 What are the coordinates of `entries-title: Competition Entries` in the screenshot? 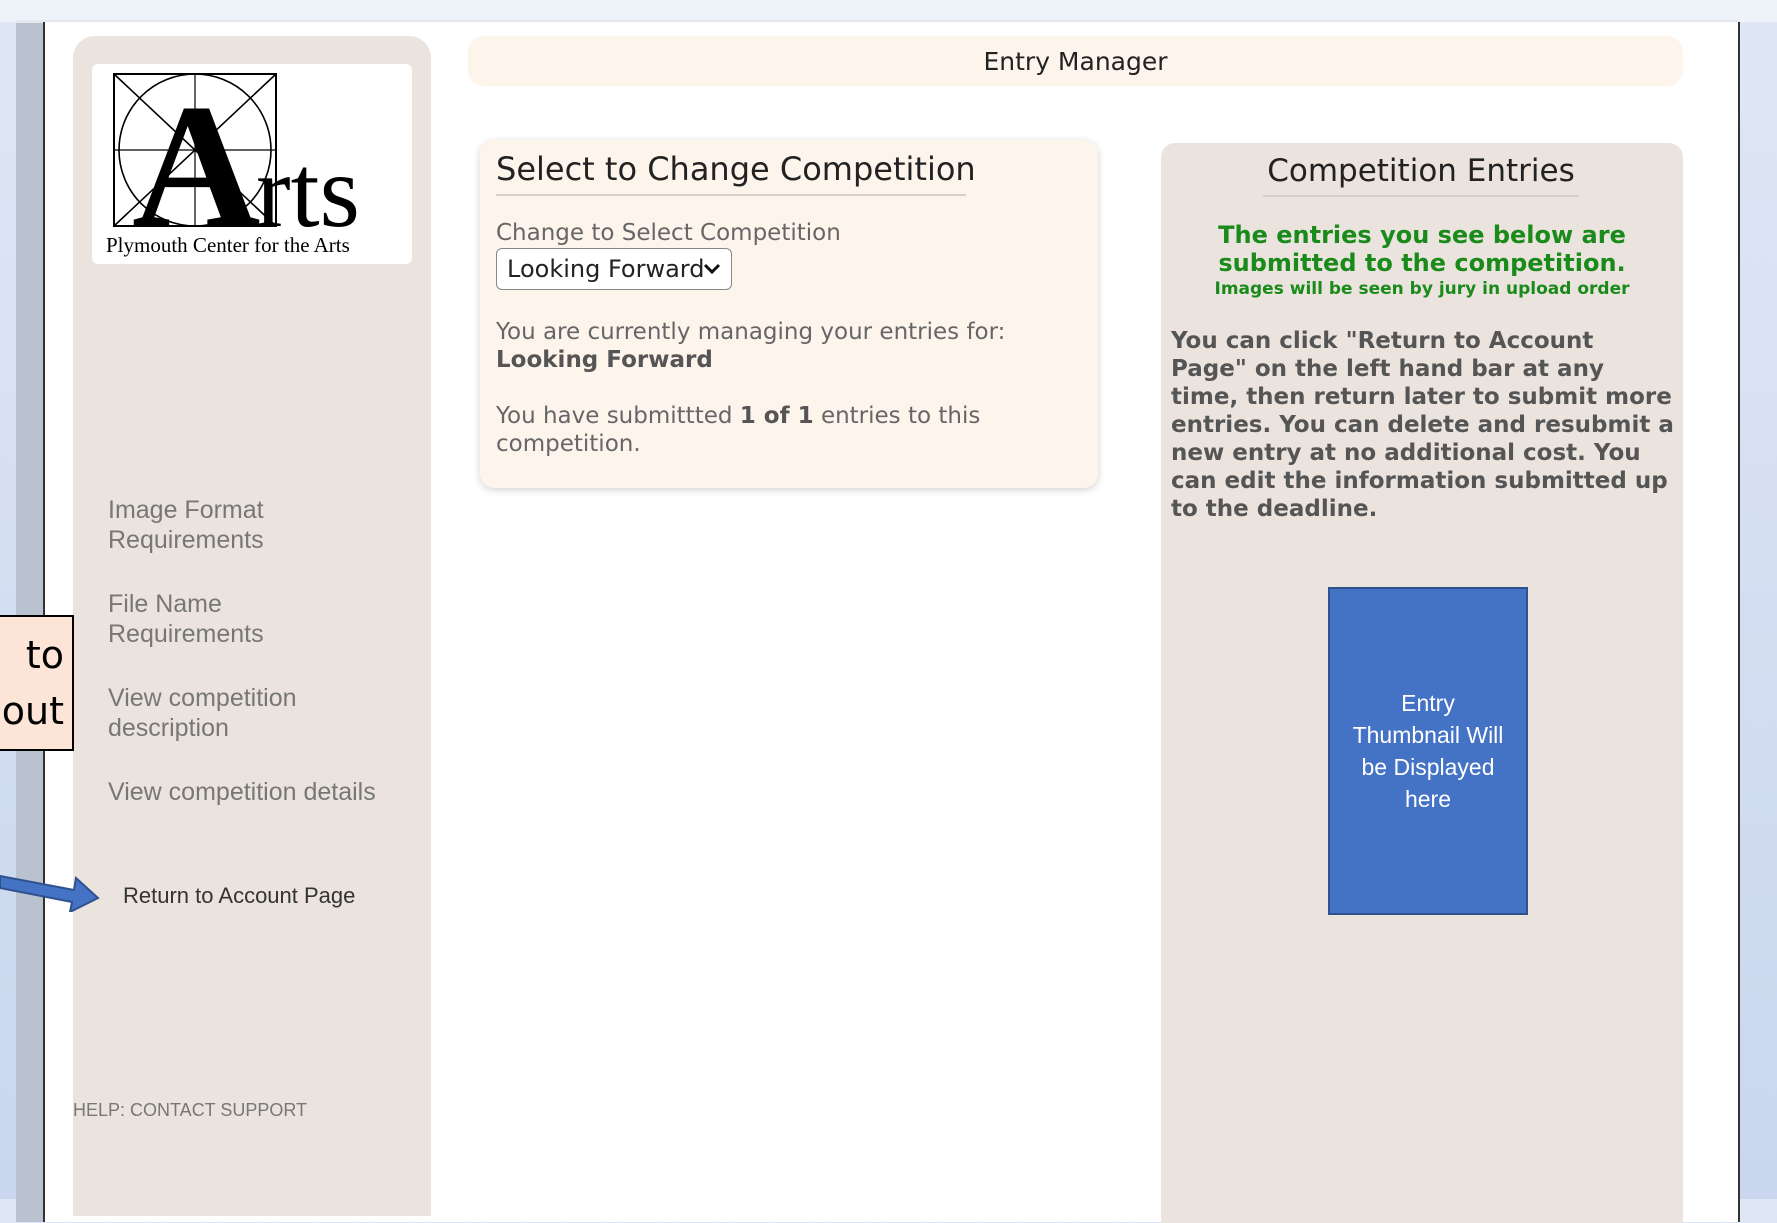 It's located at (1421, 175).